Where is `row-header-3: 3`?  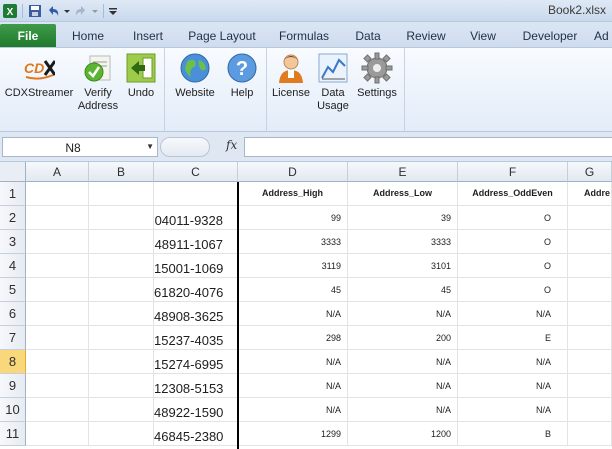 row-header-3: 3 is located at coordinates (13, 242).